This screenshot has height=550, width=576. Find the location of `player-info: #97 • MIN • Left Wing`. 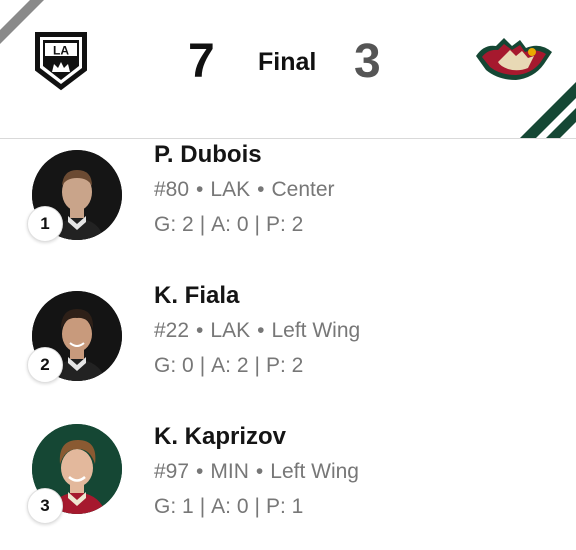

player-info: #97 • MIN • Left Wing is located at coordinates (256, 472).